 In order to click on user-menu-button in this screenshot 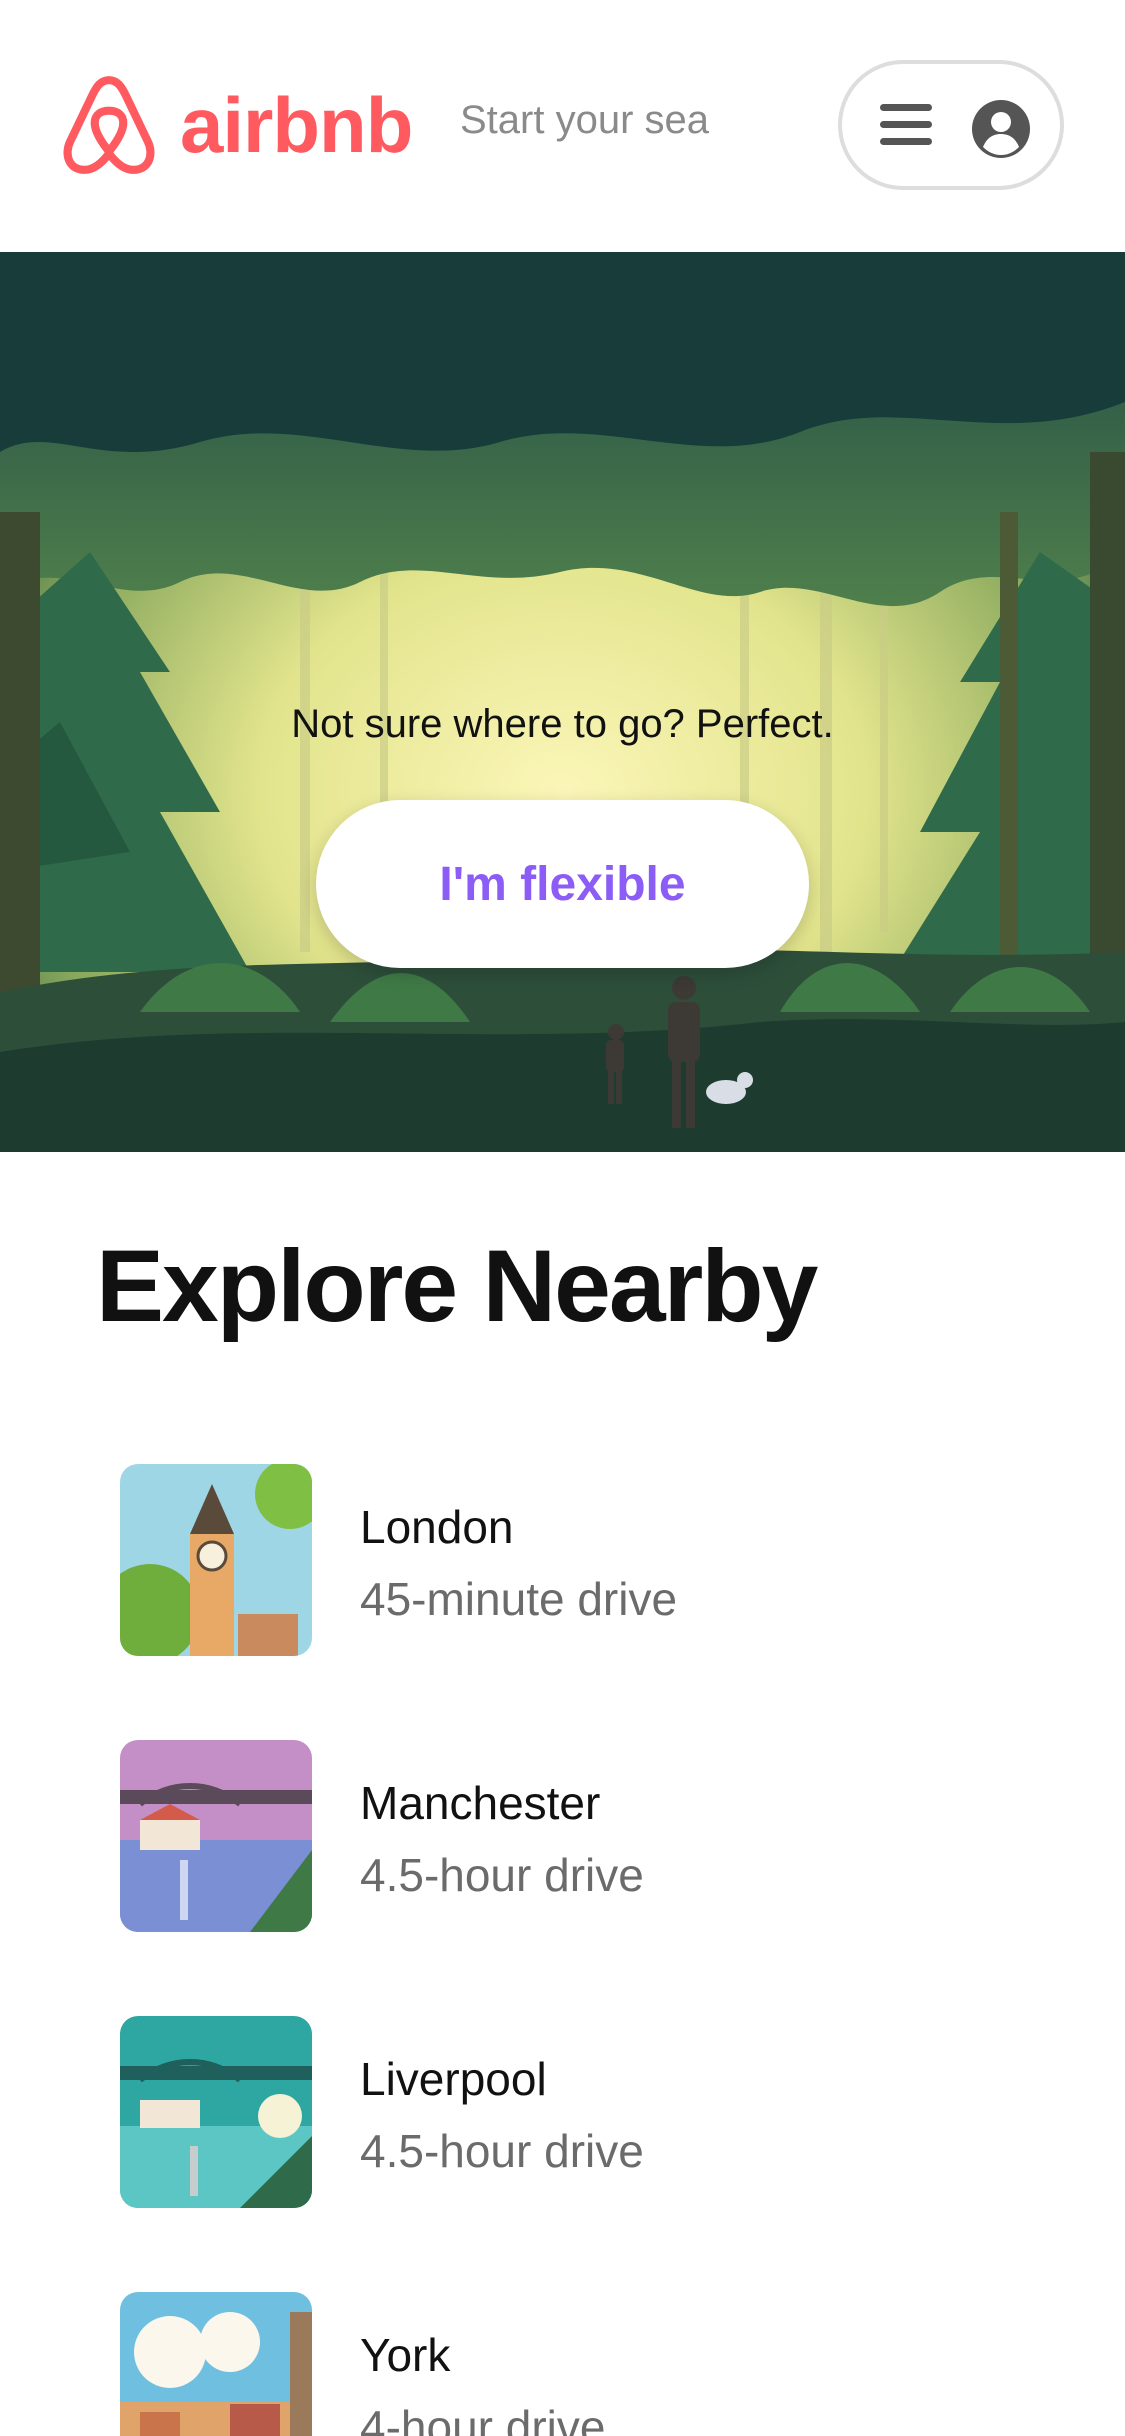, I will do `click(951, 125)`.